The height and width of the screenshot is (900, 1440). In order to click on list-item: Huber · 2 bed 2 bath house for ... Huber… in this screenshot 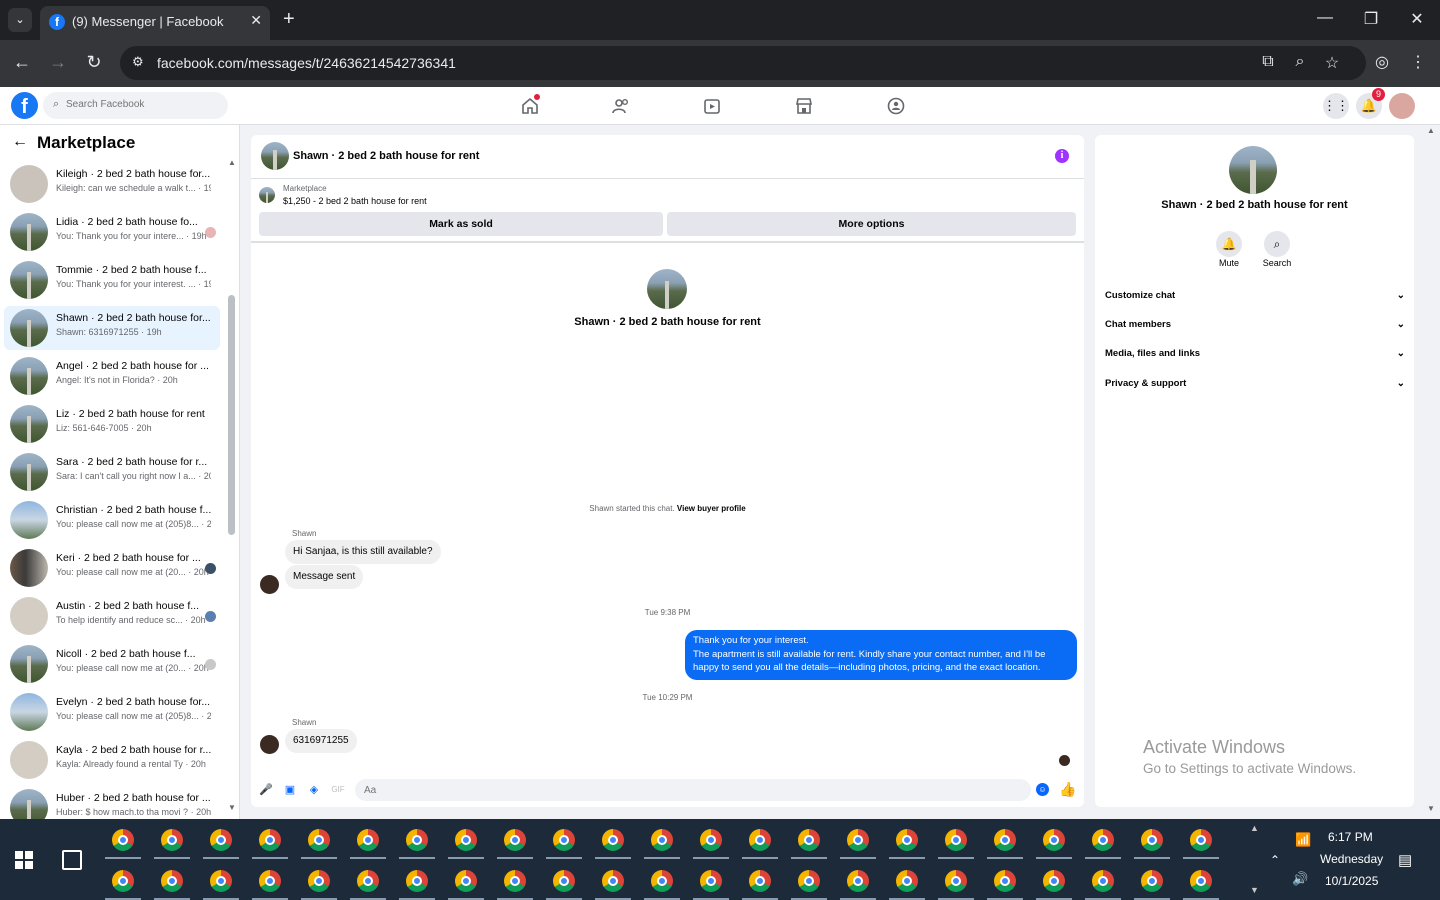, I will do `click(112, 802)`.